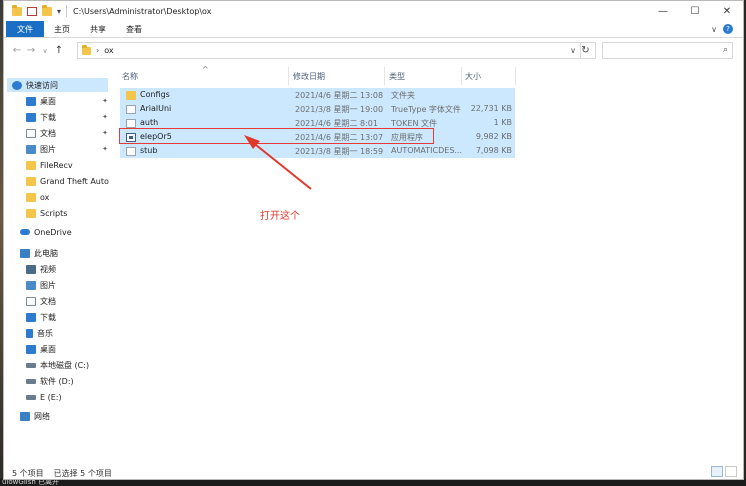 This screenshot has width=746, height=486. I want to click on sidebar-item-drive-d: 软件 (D:), so click(67, 381).